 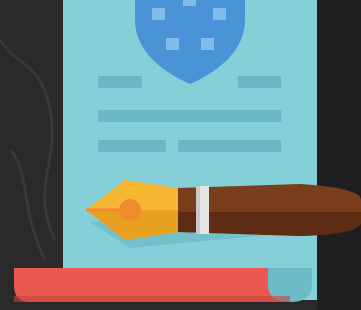 What do you see at coordinates (229, 146) in the screenshot?
I see `text-line-3-right` at bounding box center [229, 146].